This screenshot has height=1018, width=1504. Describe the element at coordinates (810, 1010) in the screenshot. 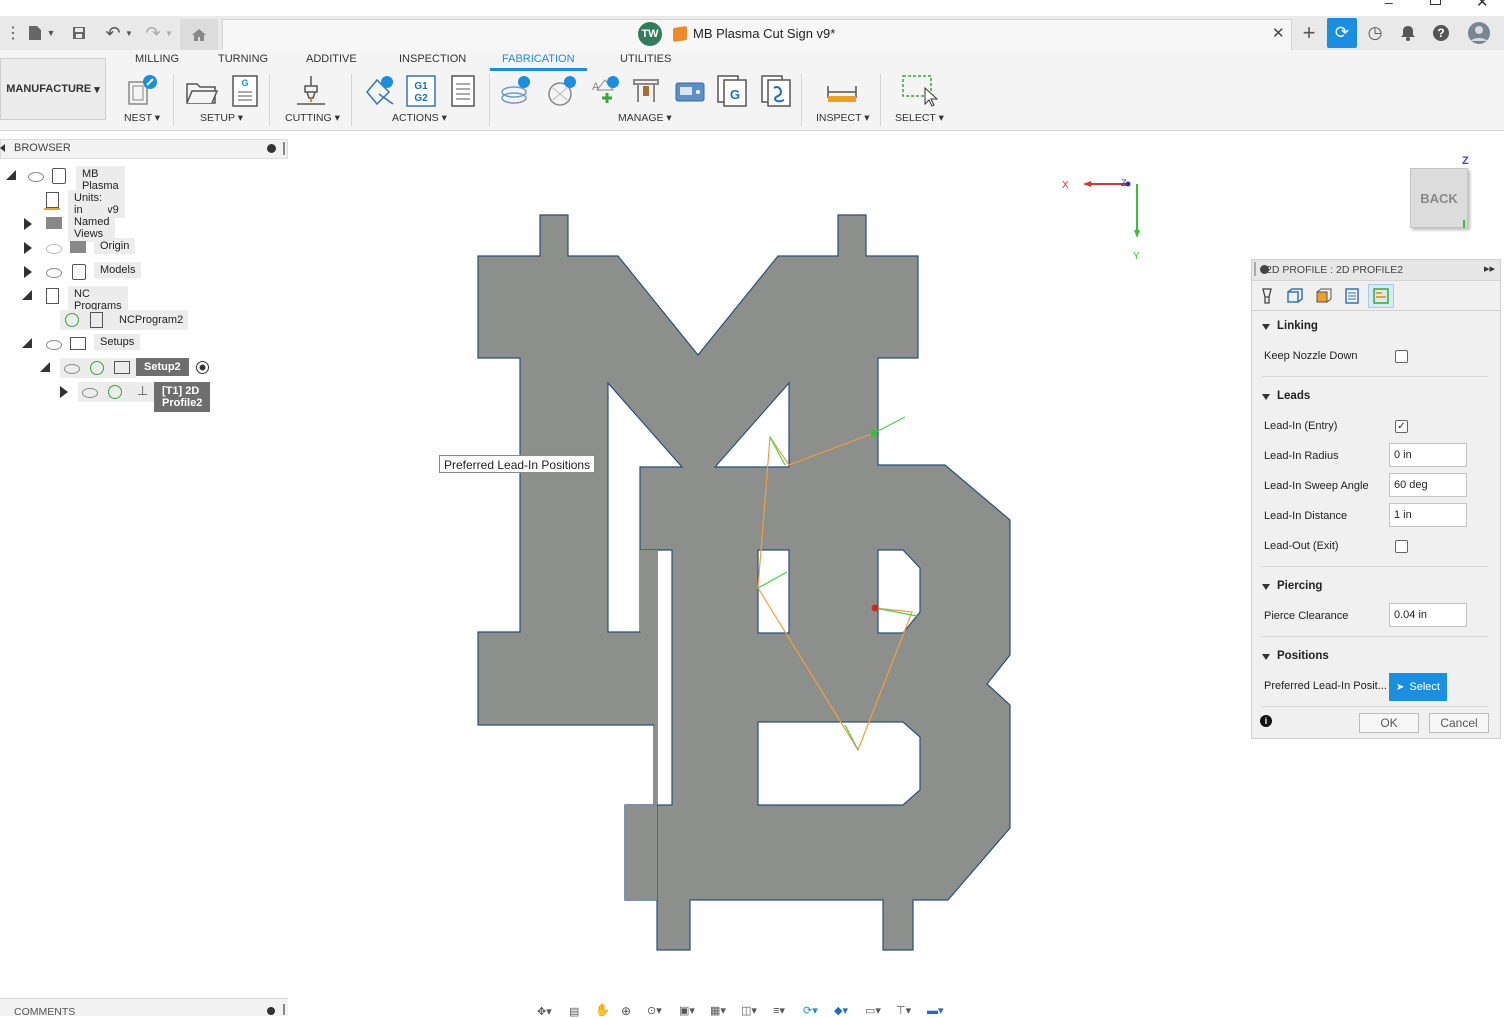

I see `refresh-icon: ⟳▾` at that location.